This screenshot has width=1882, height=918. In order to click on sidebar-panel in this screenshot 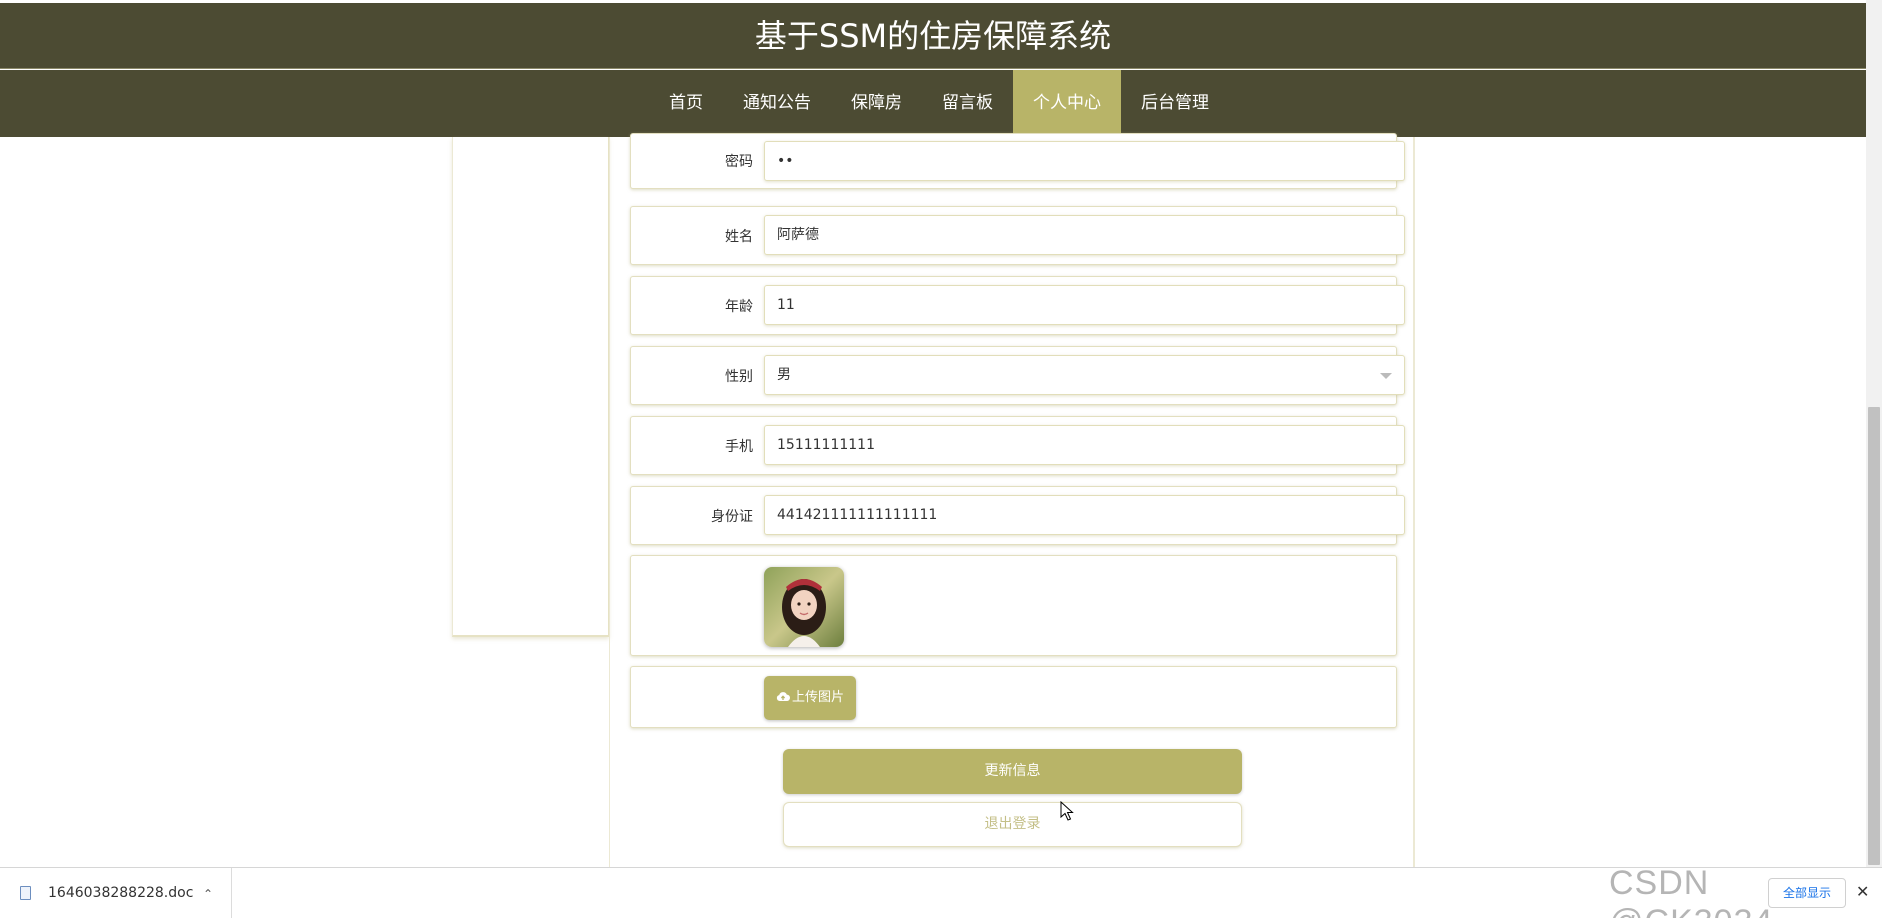, I will do `click(530, 387)`.